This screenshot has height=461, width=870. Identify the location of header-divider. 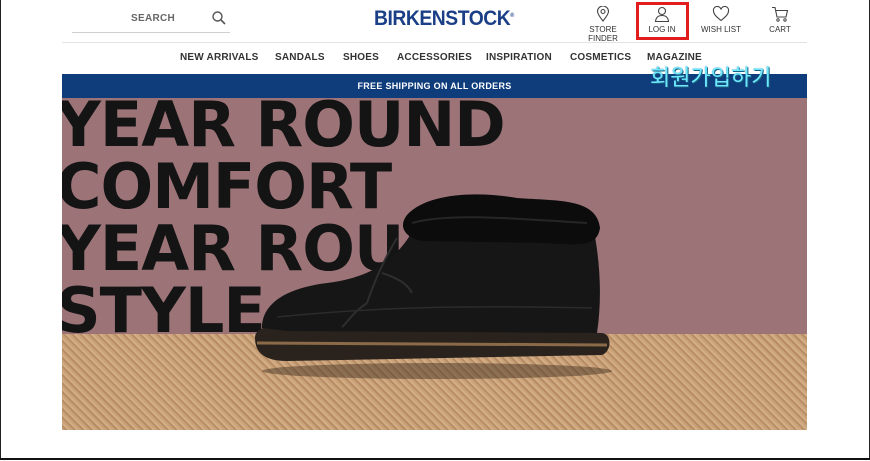
(434, 42).